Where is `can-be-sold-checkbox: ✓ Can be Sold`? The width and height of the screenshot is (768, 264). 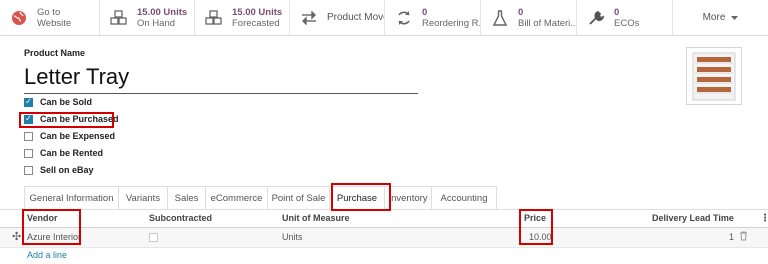
can-be-sold-checkbox: ✓ Can be Sold is located at coordinates (58, 102).